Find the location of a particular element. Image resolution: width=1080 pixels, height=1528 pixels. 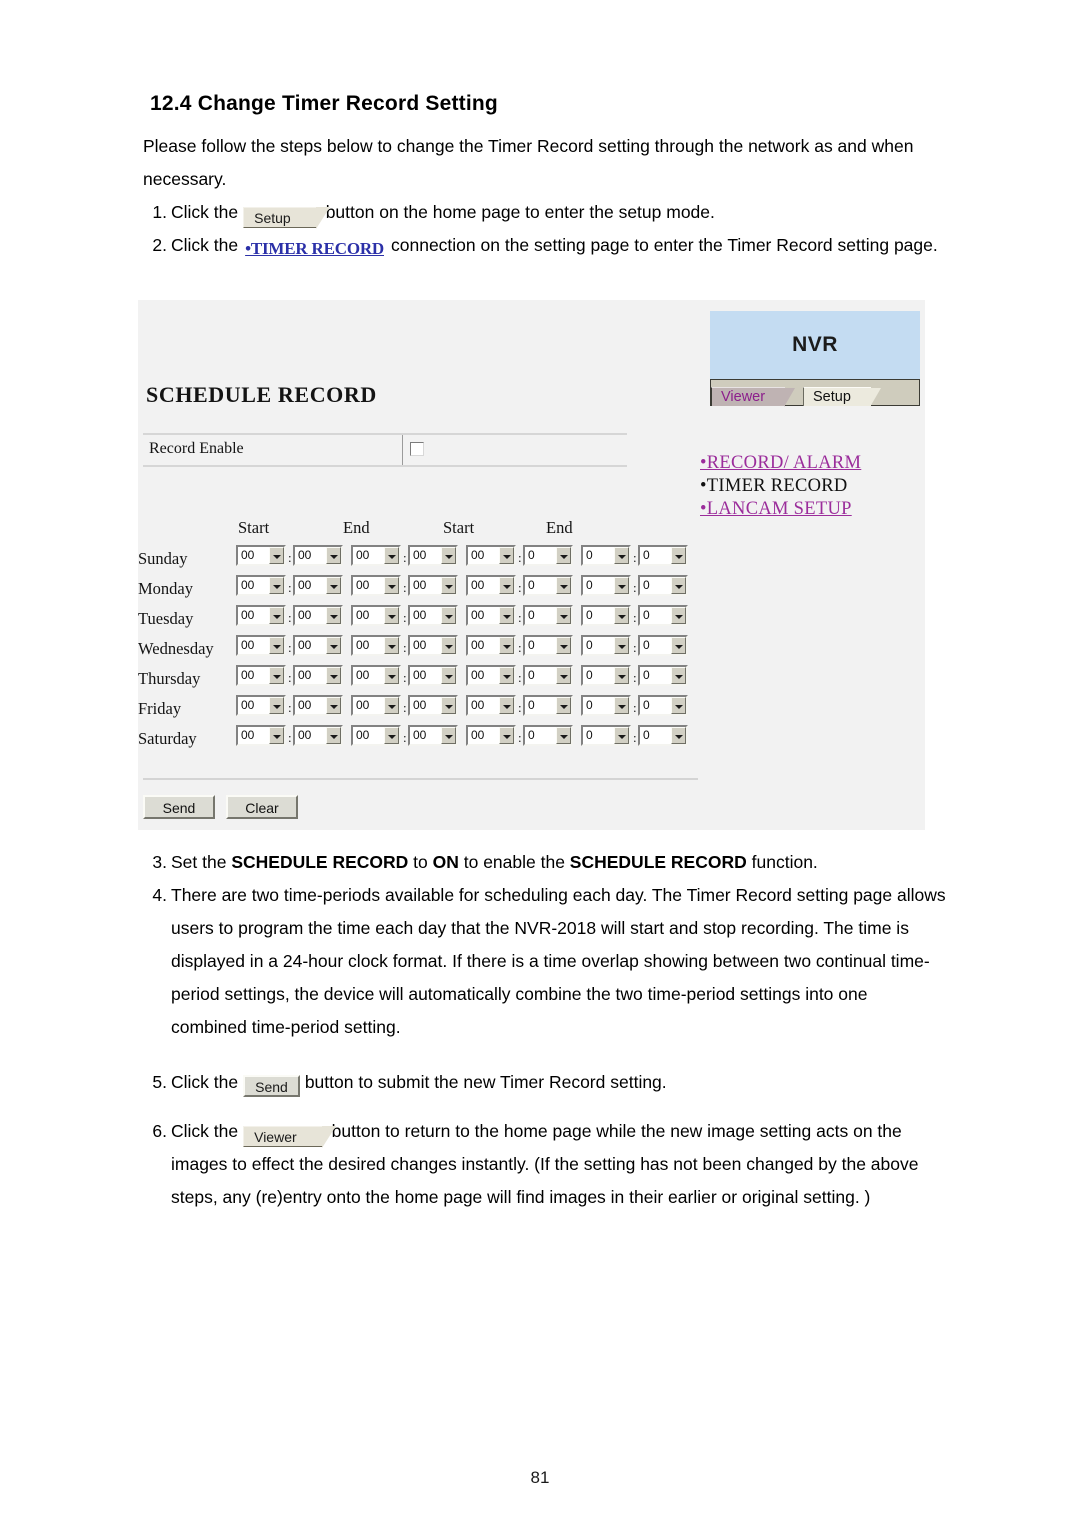

wednesday-end1-hour: 00 is located at coordinates (376, 645).